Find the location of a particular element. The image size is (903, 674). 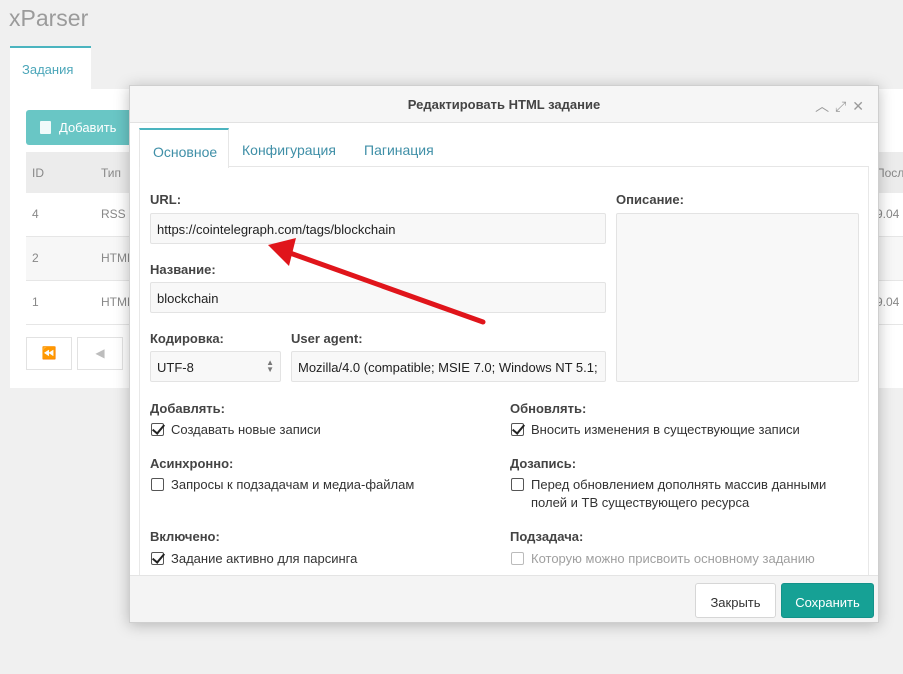

tab-configuration: Конфигурация is located at coordinates (289, 147).